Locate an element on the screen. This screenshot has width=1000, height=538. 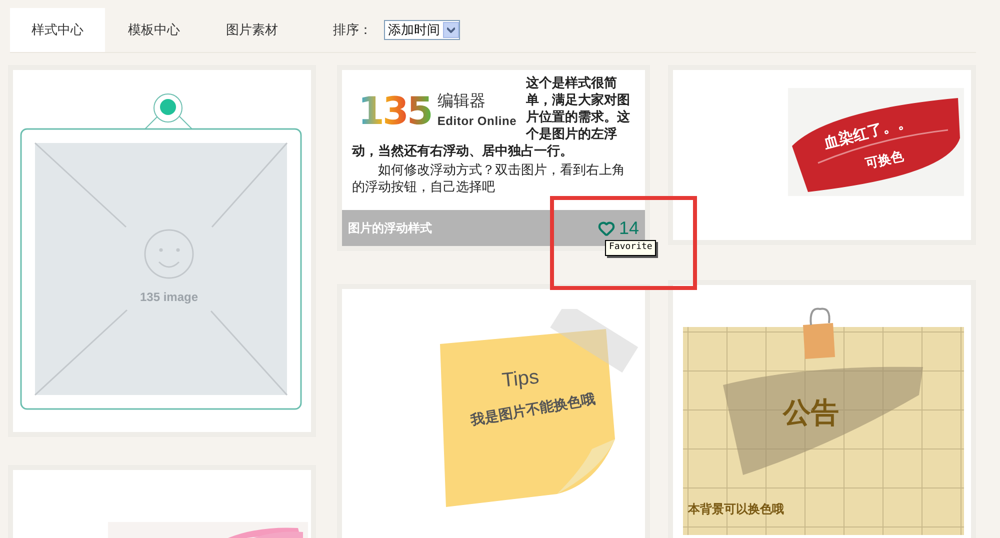
placeholder-caption: 135 image is located at coordinates (169, 297).